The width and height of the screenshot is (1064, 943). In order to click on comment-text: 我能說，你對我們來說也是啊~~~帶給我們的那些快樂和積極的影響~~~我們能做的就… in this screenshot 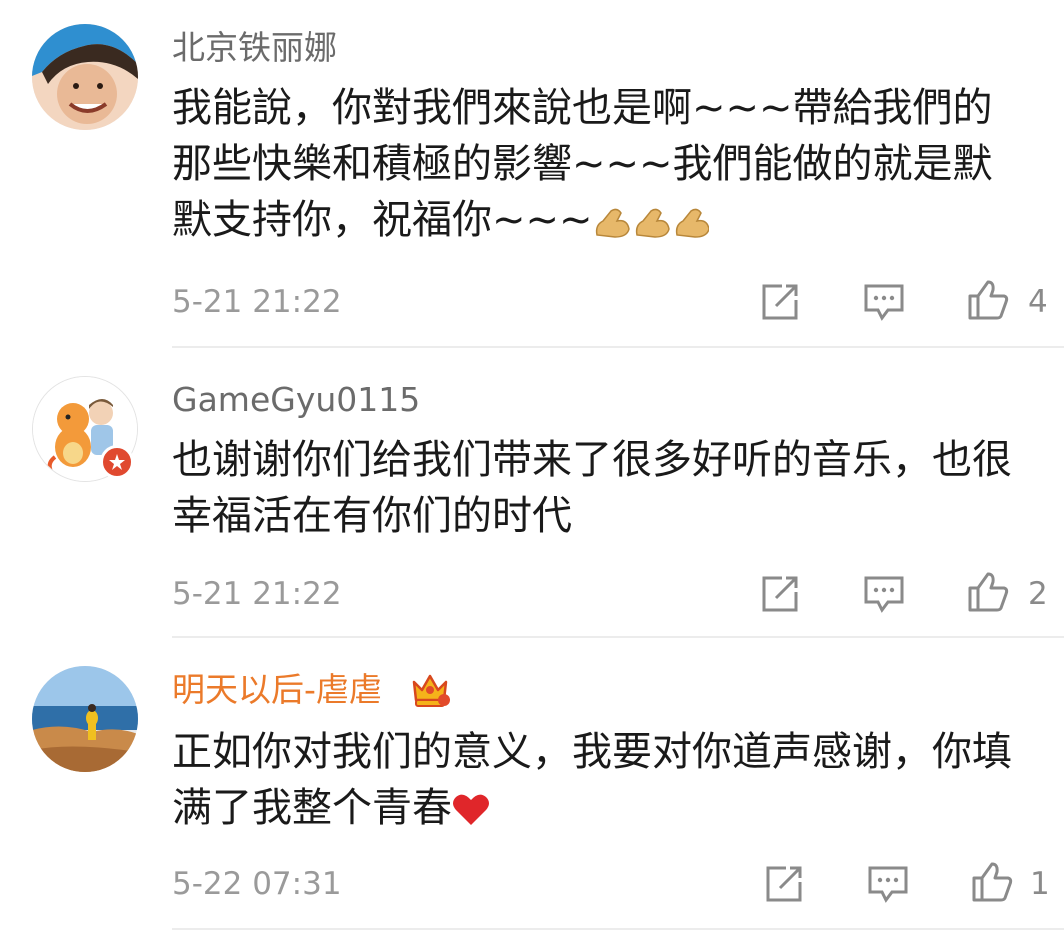, I will do `click(602, 167)`.